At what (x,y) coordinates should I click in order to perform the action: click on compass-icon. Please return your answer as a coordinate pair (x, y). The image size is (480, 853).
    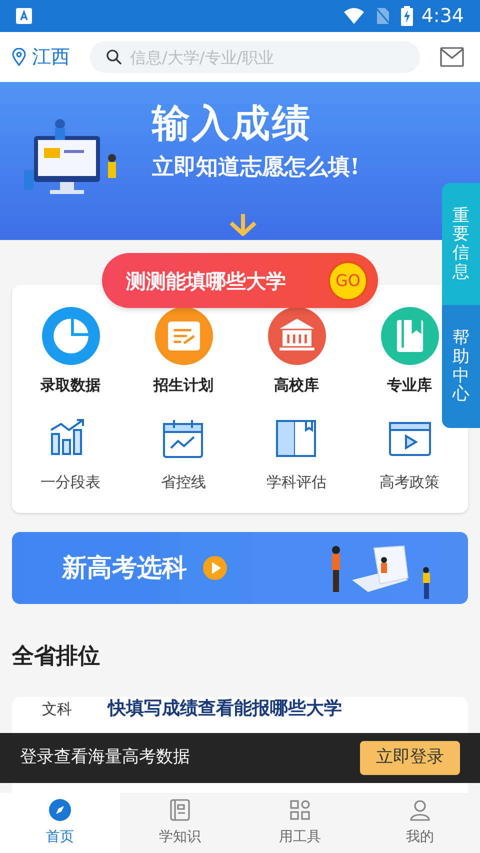
    Looking at the image, I should click on (60, 809).